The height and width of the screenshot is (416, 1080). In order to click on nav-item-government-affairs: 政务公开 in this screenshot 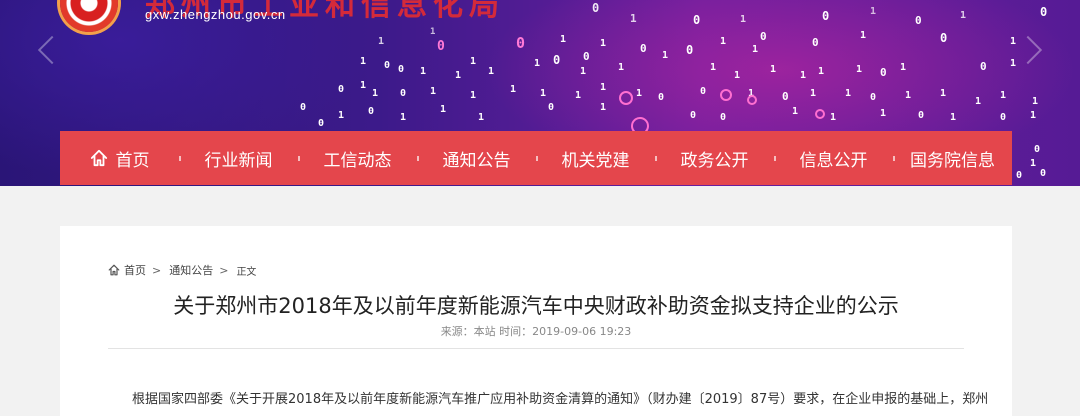, I will do `click(714, 158)`.